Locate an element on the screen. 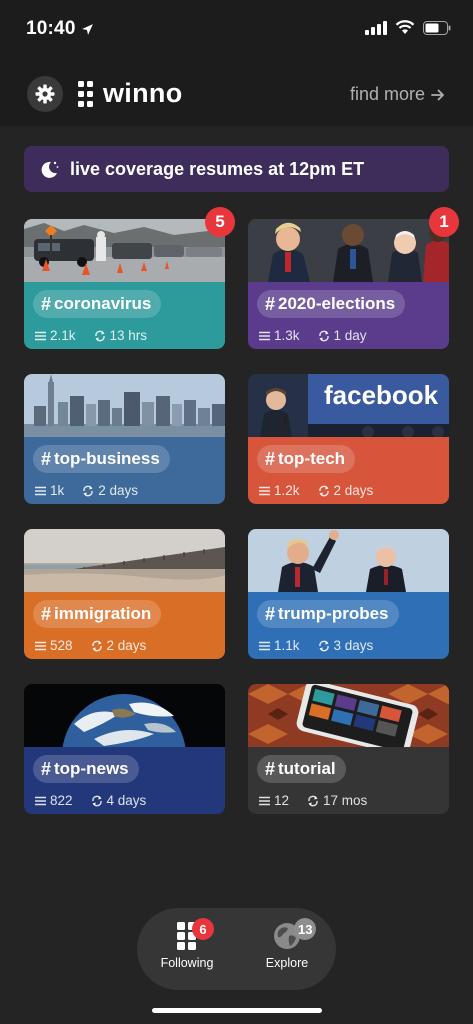  topic-meta: 1.1k 3 days is located at coordinates (316, 645).